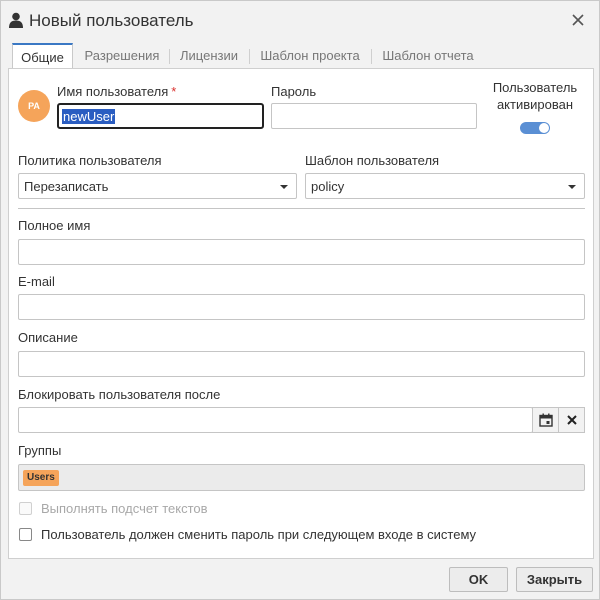  I want to click on dialog-title: Новый пользователь, so click(111, 20).